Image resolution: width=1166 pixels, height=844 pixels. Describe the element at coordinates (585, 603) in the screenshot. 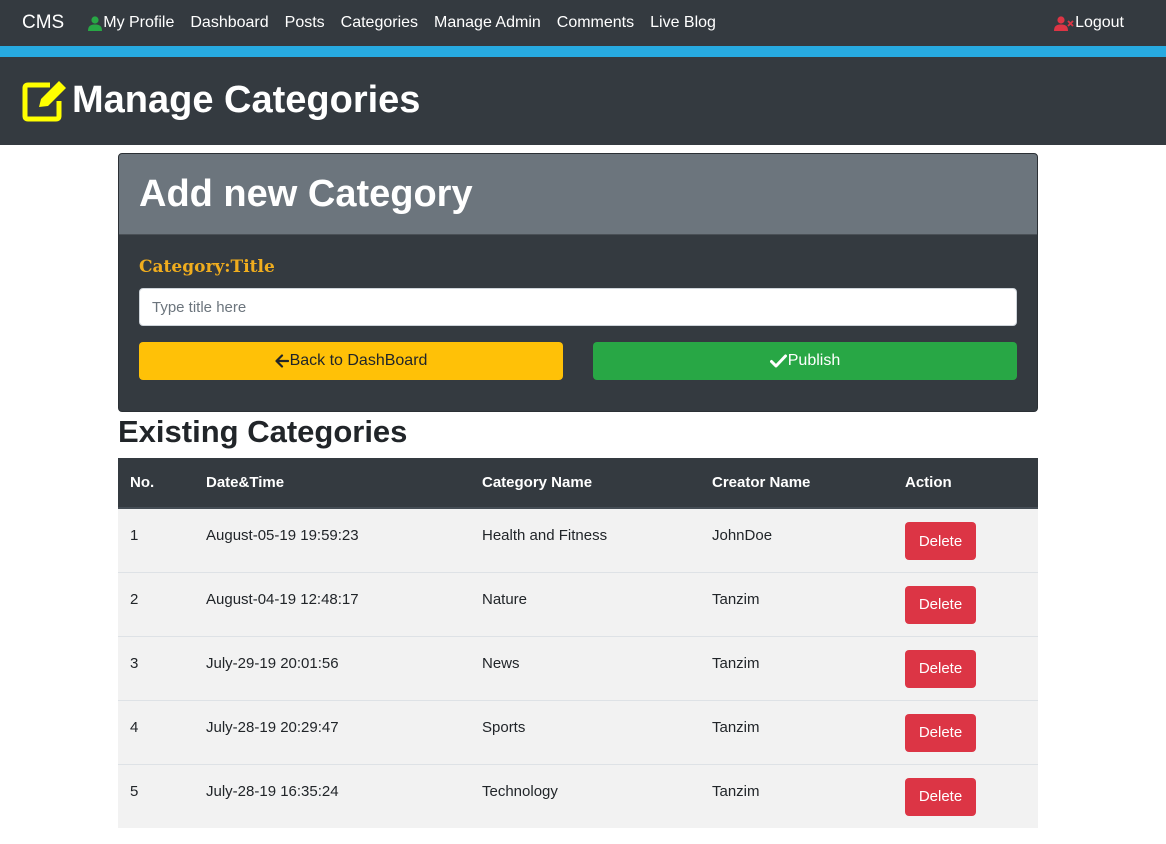

I see `cell-category-name: Nature` at that location.